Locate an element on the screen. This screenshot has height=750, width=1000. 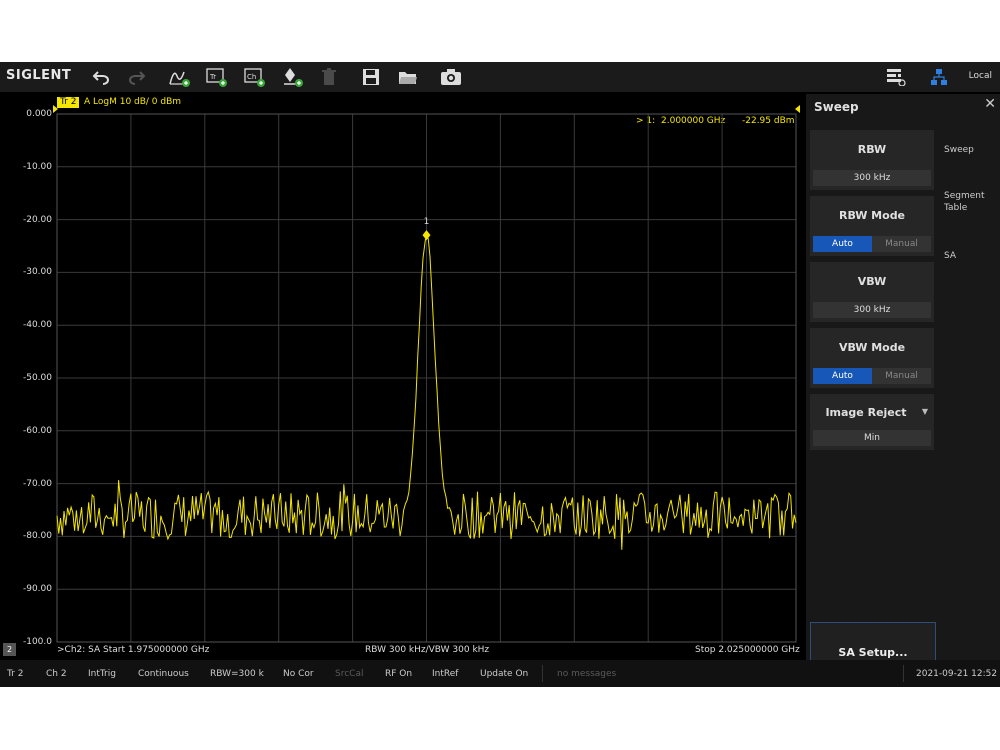
marker-diamond is located at coordinates (426, 235).